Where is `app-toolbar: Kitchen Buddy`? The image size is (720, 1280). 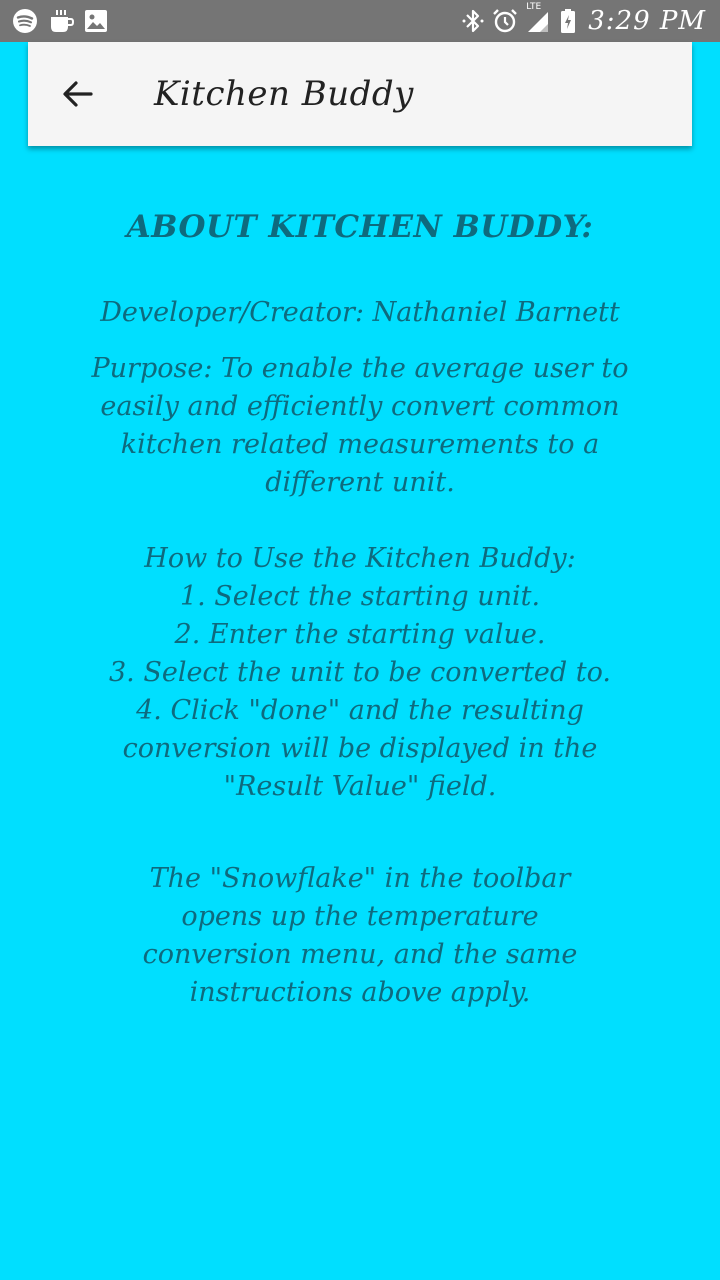 app-toolbar: Kitchen Buddy is located at coordinates (360, 94).